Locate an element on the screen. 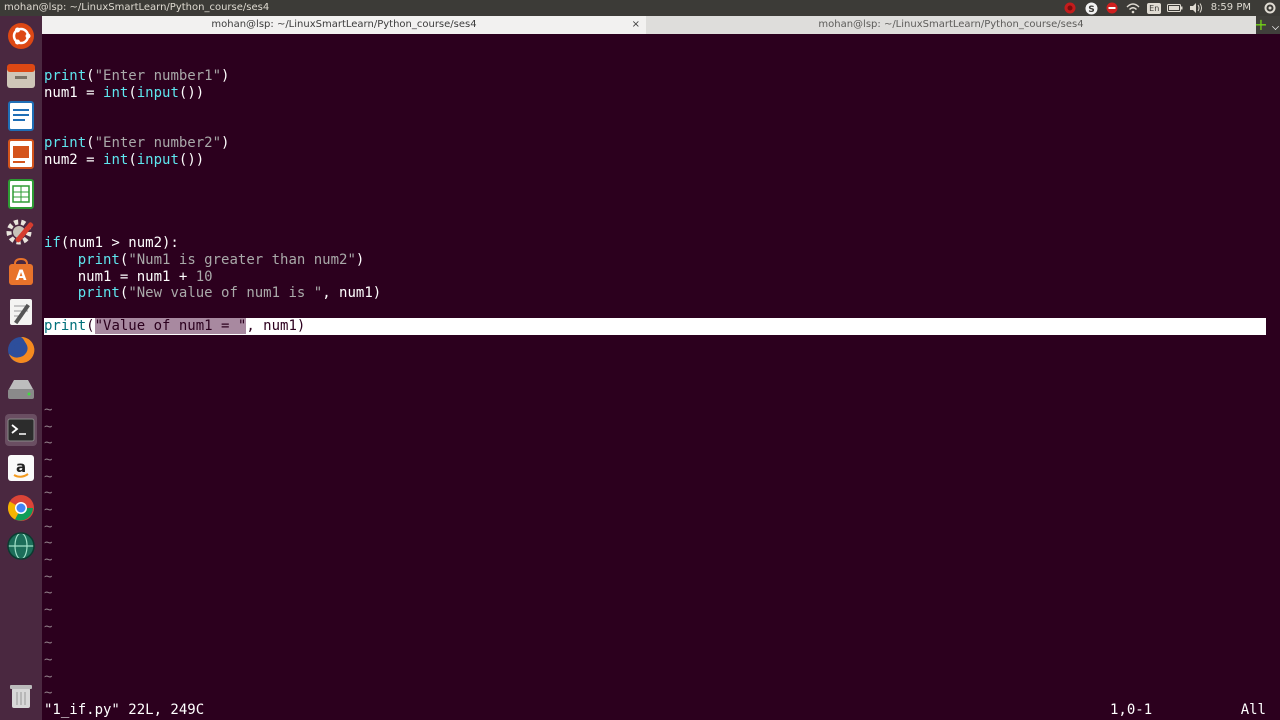 The height and width of the screenshot is (720, 1280). cursor-position: 1,0-1 is located at coordinates (1131, 710).